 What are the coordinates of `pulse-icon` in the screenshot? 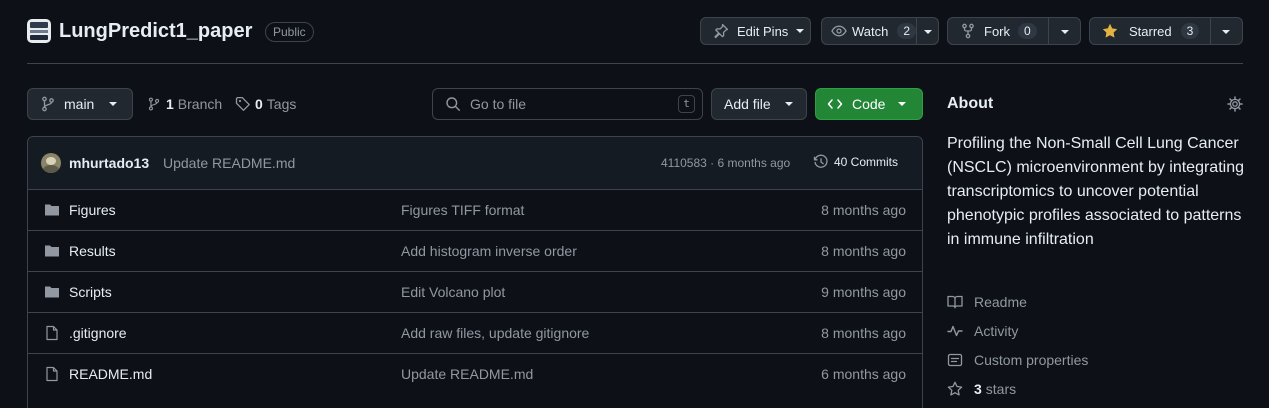 It's located at (955, 331).